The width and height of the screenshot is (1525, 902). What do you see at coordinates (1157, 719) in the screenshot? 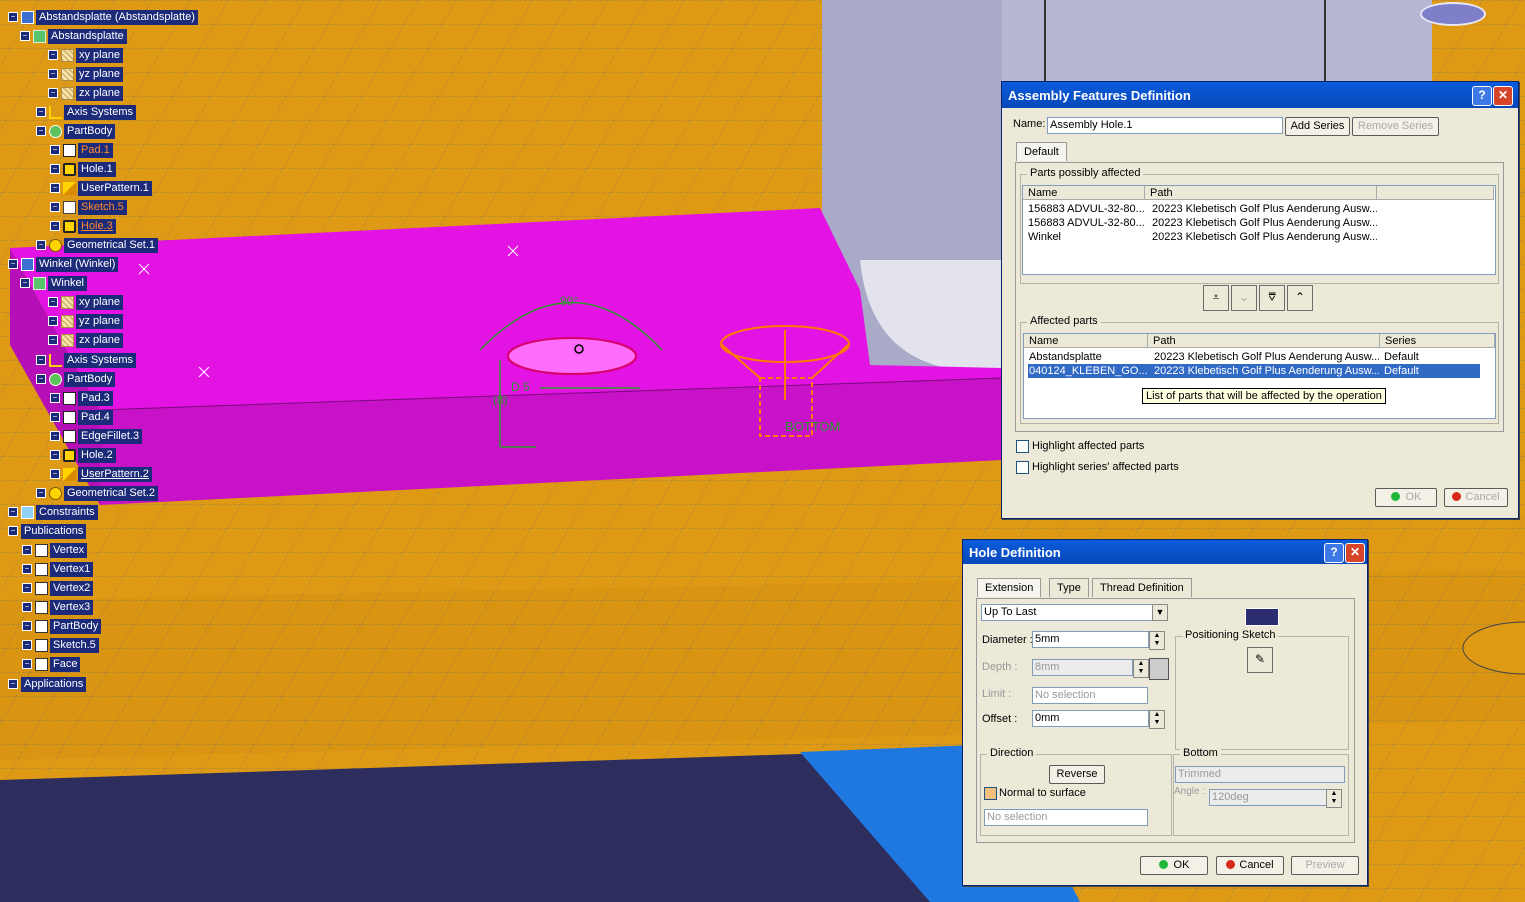
I see `offset-stepper: ▲ ▼` at bounding box center [1157, 719].